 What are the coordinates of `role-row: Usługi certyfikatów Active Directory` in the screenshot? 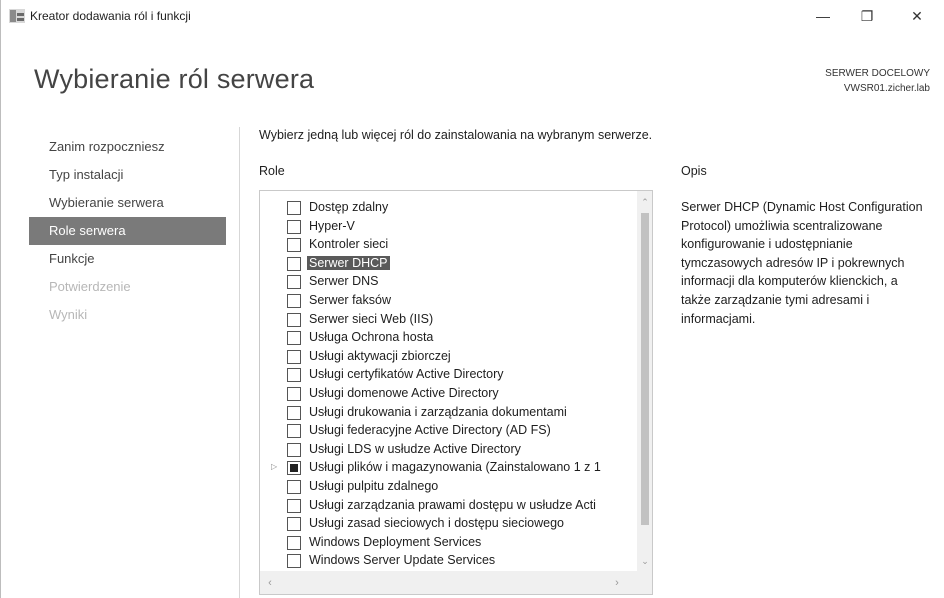 It's located at (449, 375).